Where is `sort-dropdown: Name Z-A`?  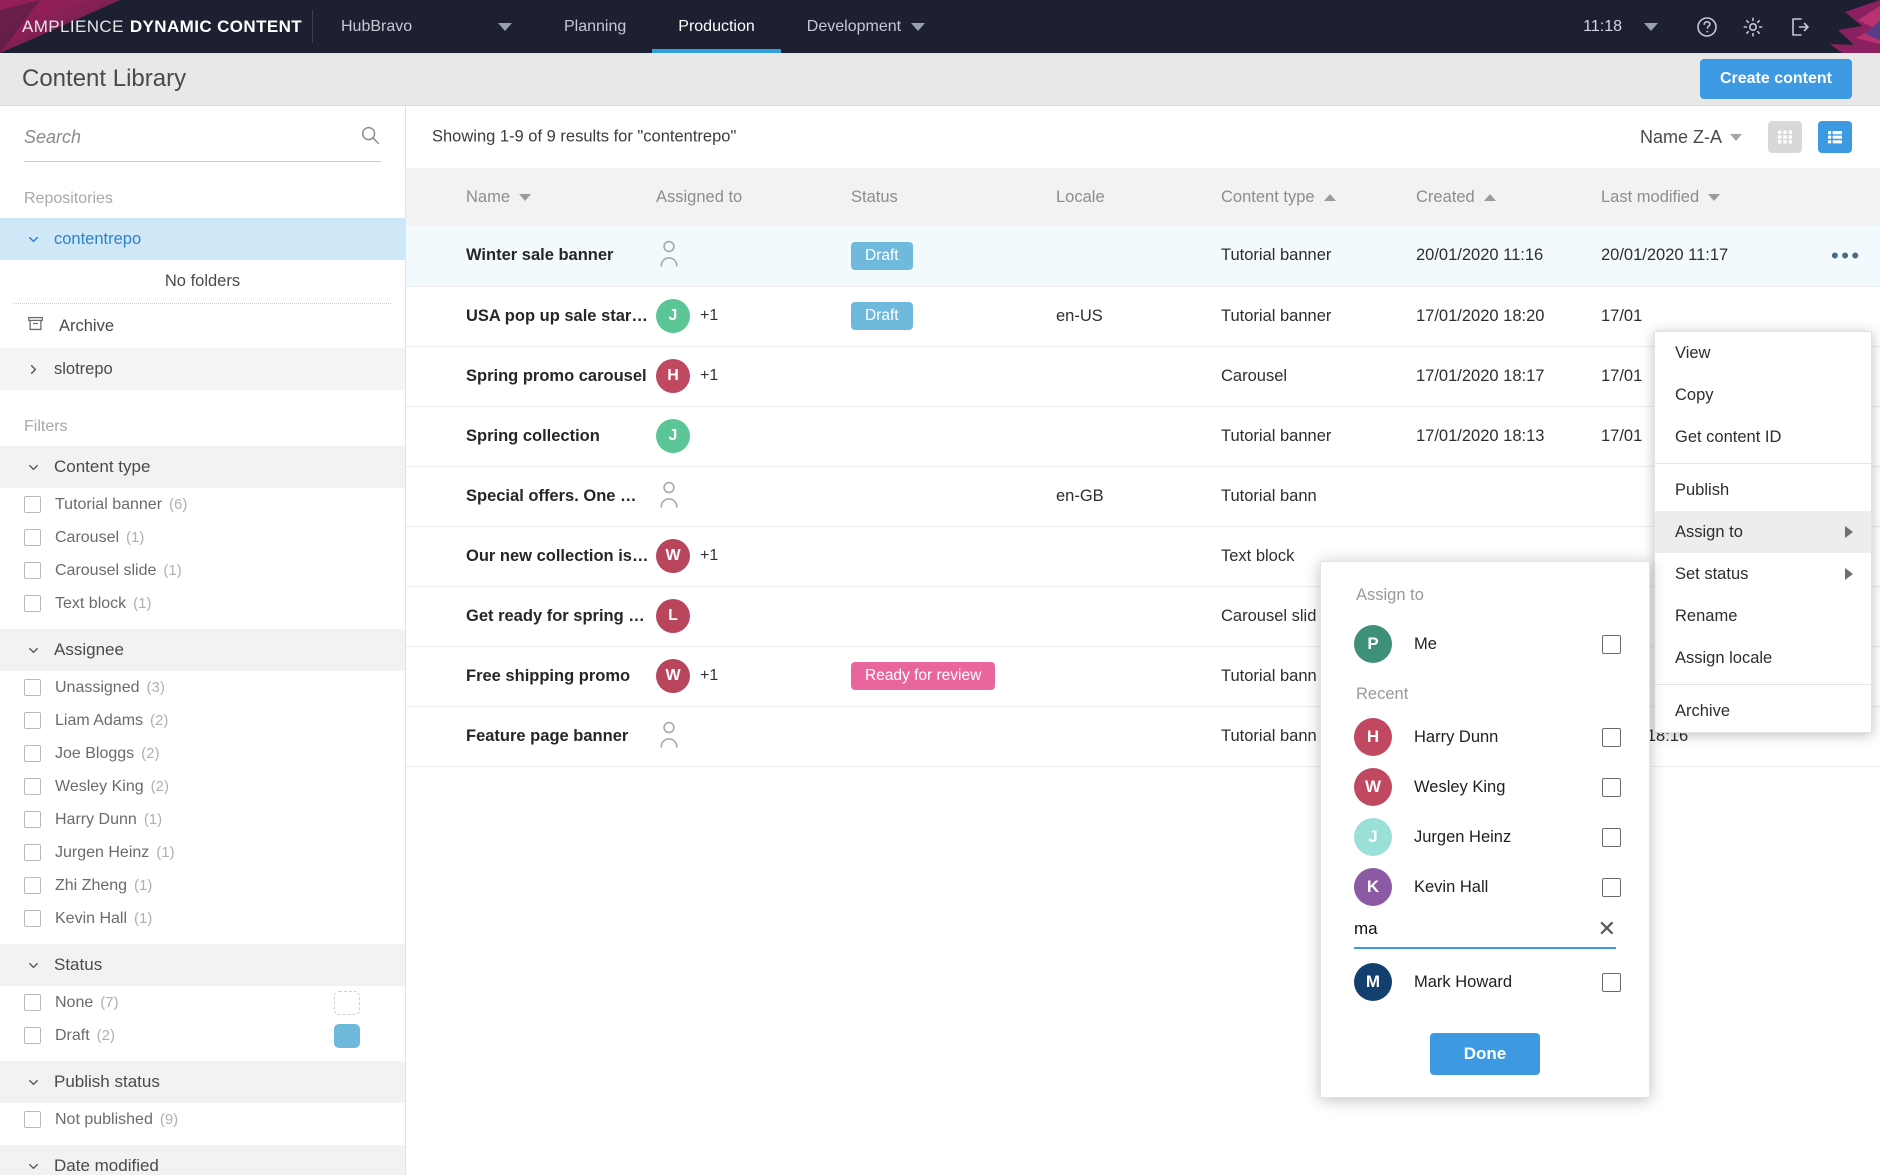 sort-dropdown: Name Z-A is located at coordinates (1691, 137).